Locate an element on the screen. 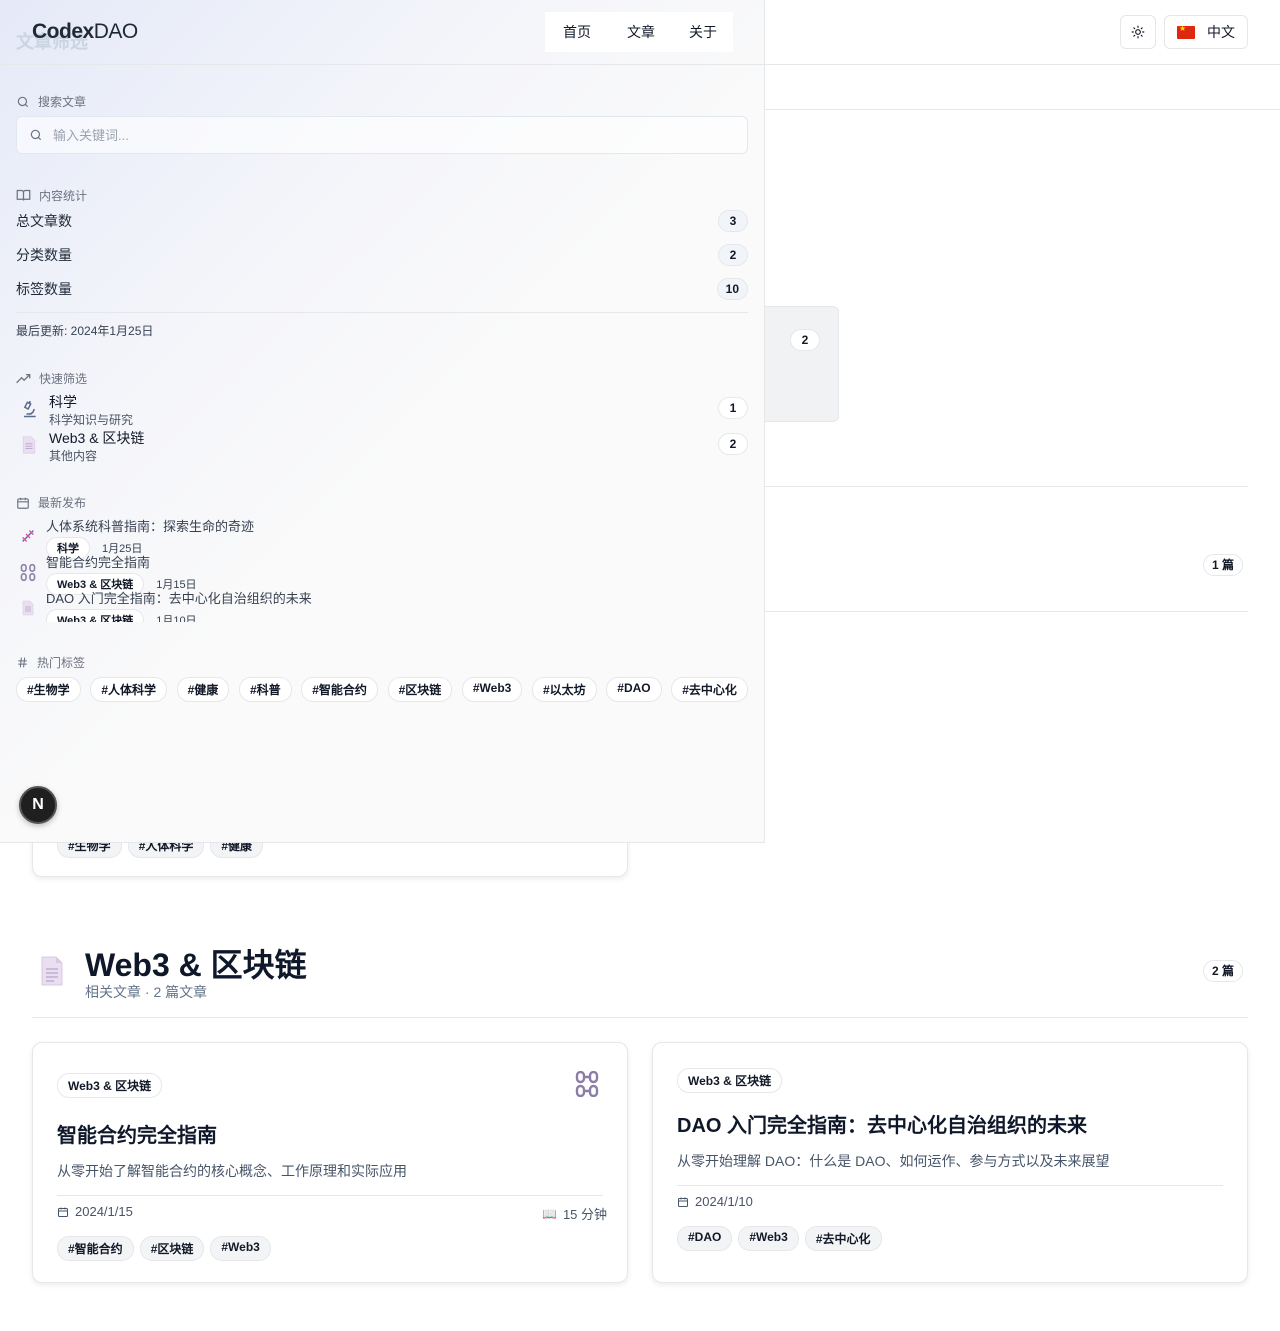 This screenshot has width=1280, height=1331. science-count-badge: 1 篇 is located at coordinates (1223, 565).